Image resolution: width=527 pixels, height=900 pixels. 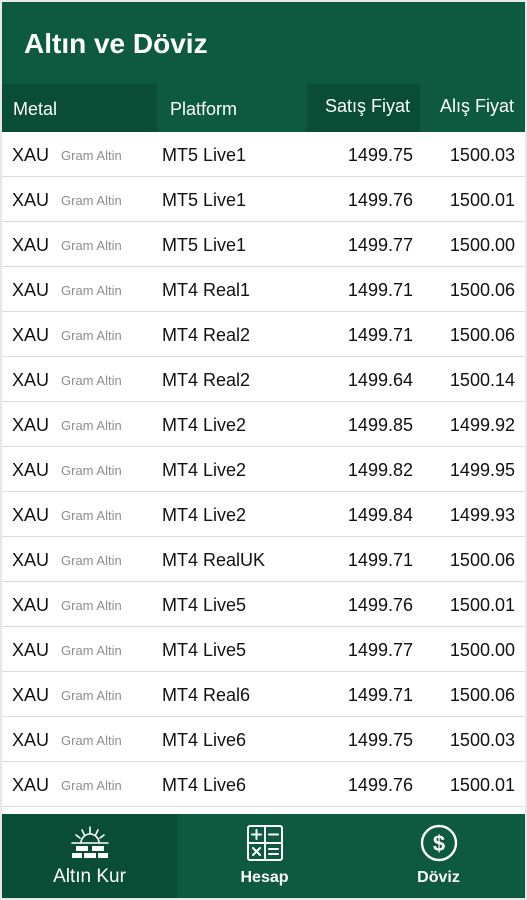 I want to click on buy-price: 1499.92, so click(x=482, y=425).